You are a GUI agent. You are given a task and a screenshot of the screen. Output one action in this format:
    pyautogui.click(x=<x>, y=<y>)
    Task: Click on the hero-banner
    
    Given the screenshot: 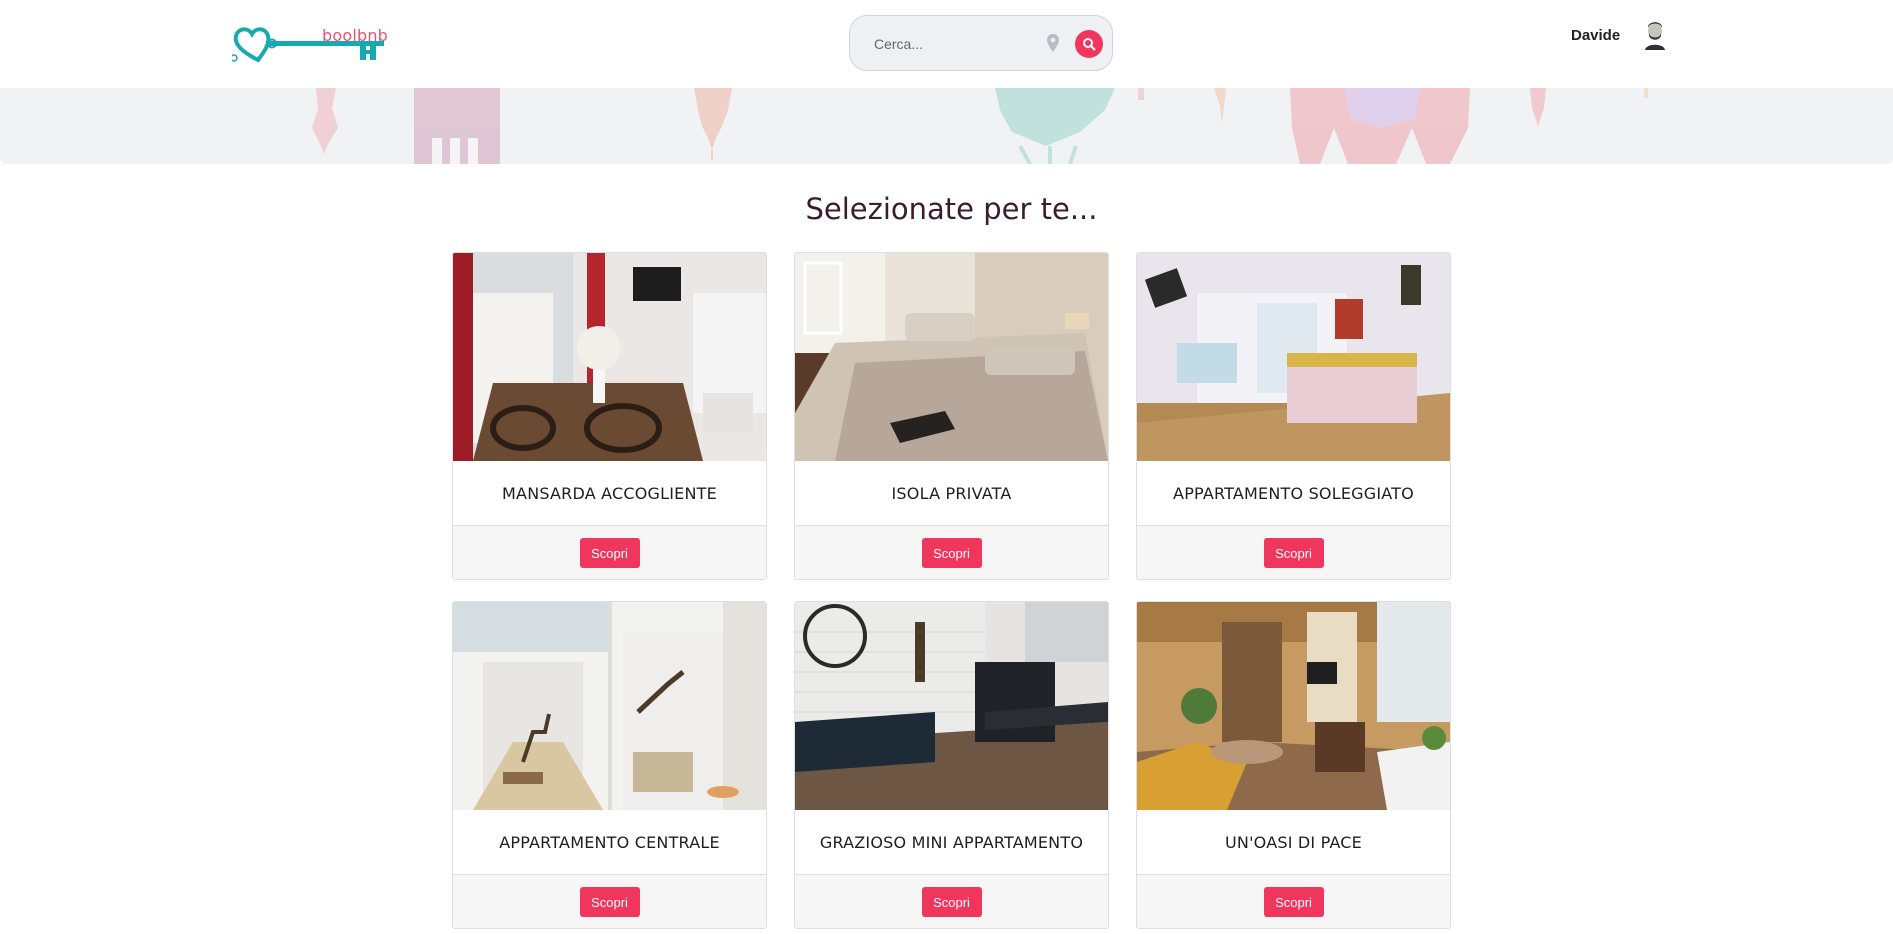 What is the action you would take?
    pyautogui.click(x=946, y=126)
    